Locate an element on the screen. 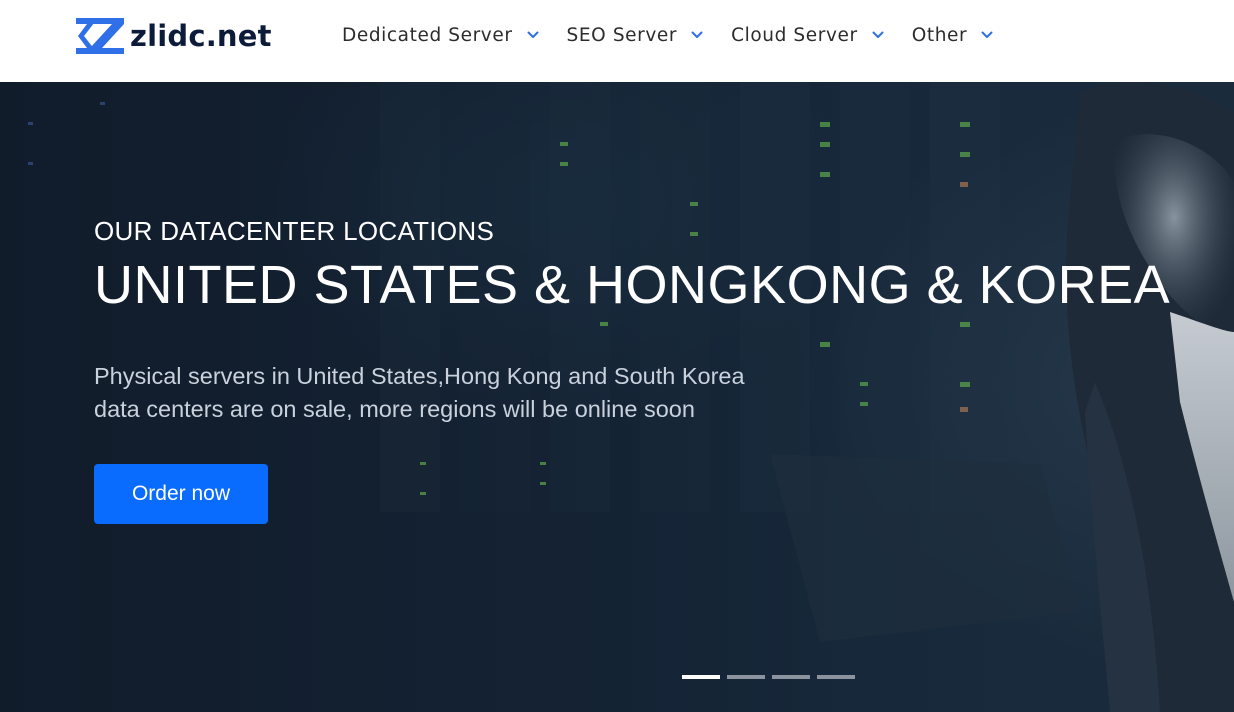  site-logo: zlidc.net is located at coordinates (174, 36).